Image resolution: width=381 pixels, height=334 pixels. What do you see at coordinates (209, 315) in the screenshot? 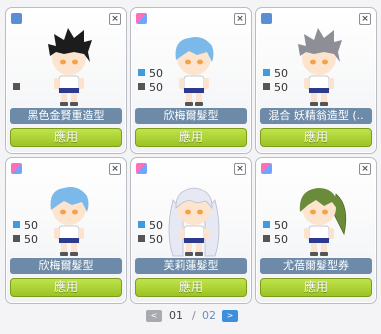
I see `total-pages: 02` at bounding box center [209, 315].